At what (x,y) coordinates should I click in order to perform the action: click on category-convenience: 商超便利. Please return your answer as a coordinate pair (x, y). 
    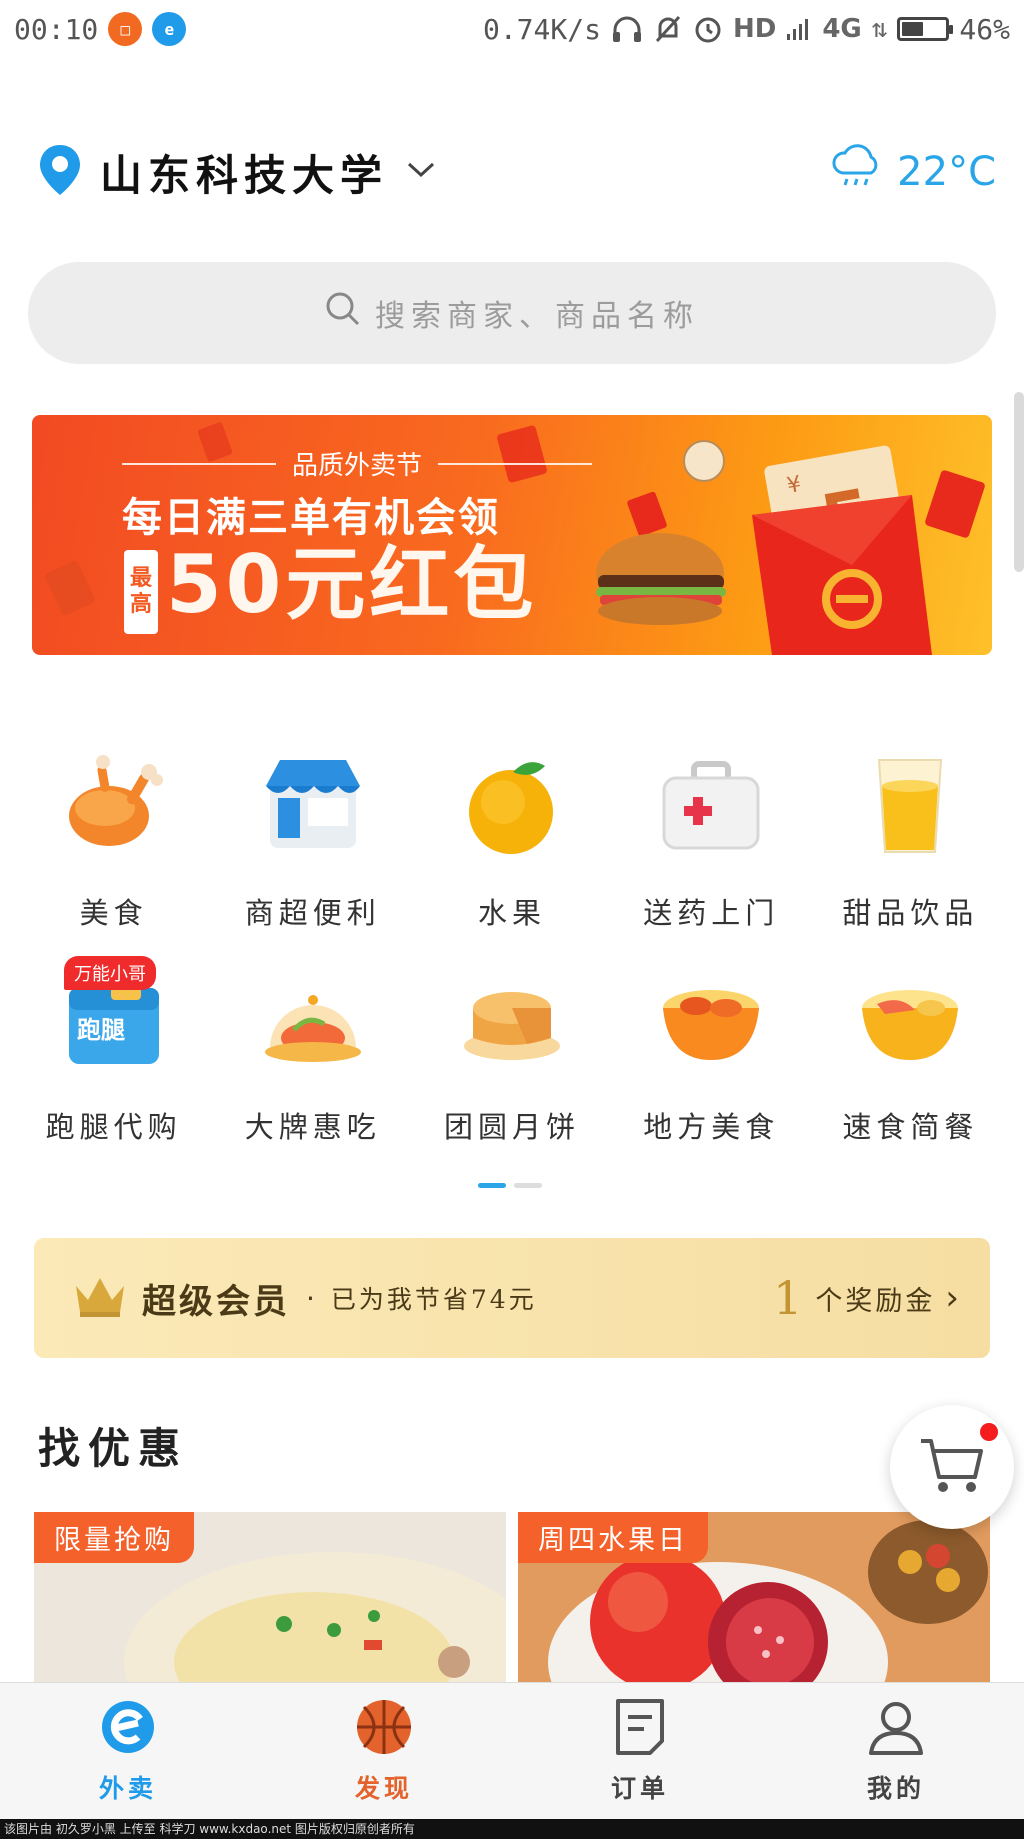
    Looking at the image, I should click on (312, 840).